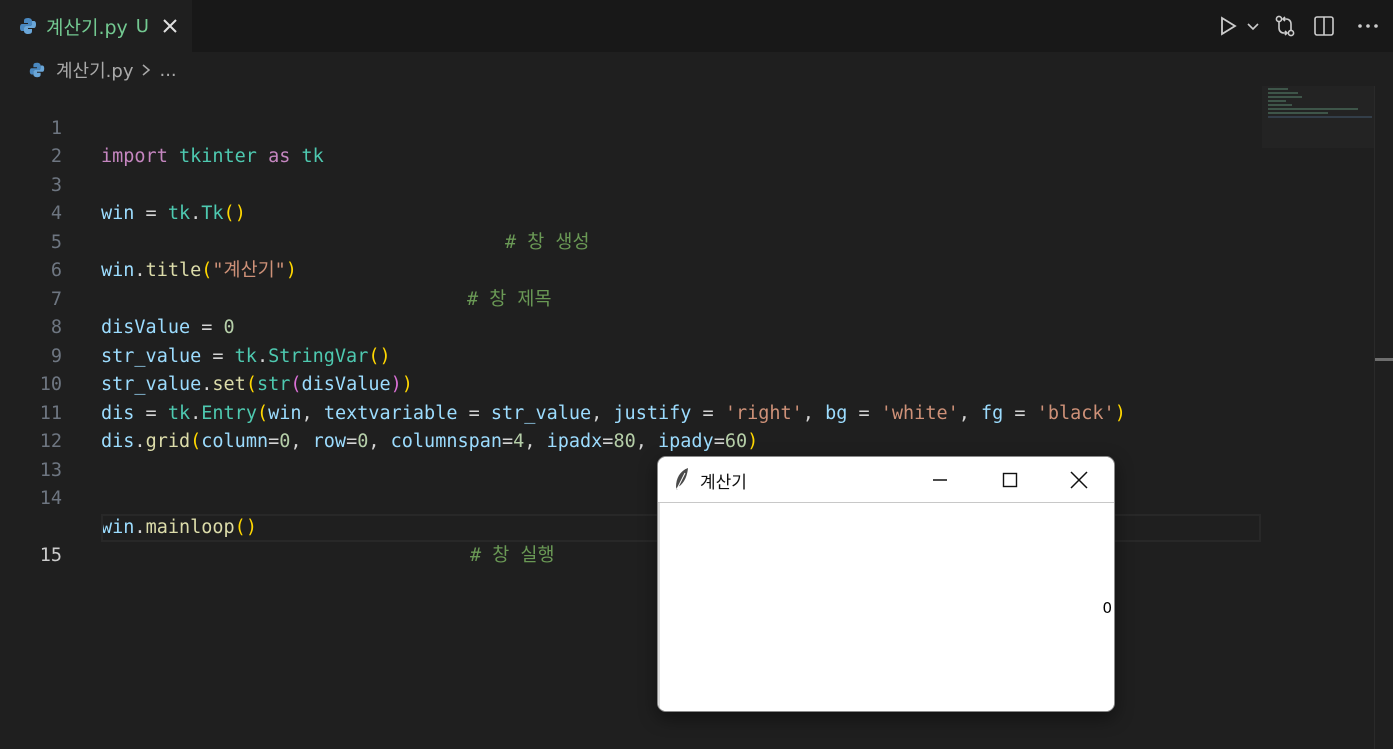 The image size is (1393, 749). Describe the element at coordinates (147, 70) in the screenshot. I see `chevron-right-icon` at that location.